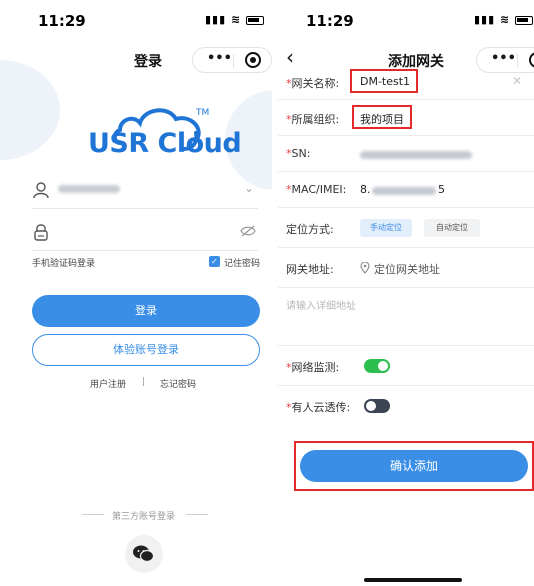 The height and width of the screenshot is (586, 534). Describe the element at coordinates (315, 83) in the screenshot. I see `gateway-name-label-text: 网关名称:` at that location.